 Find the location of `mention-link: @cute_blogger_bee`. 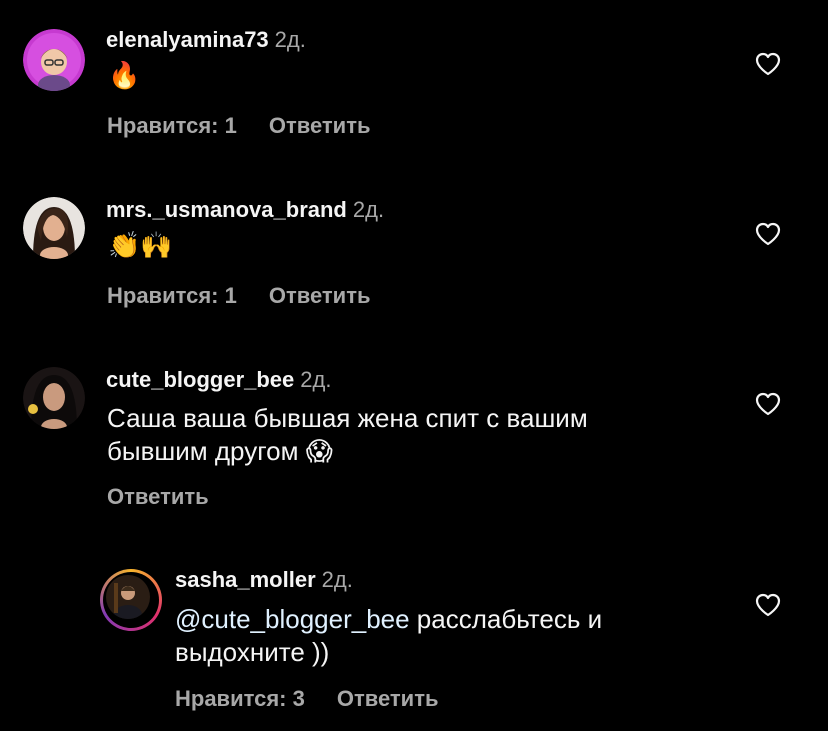

mention-link: @cute_blogger_bee is located at coordinates (292, 619).